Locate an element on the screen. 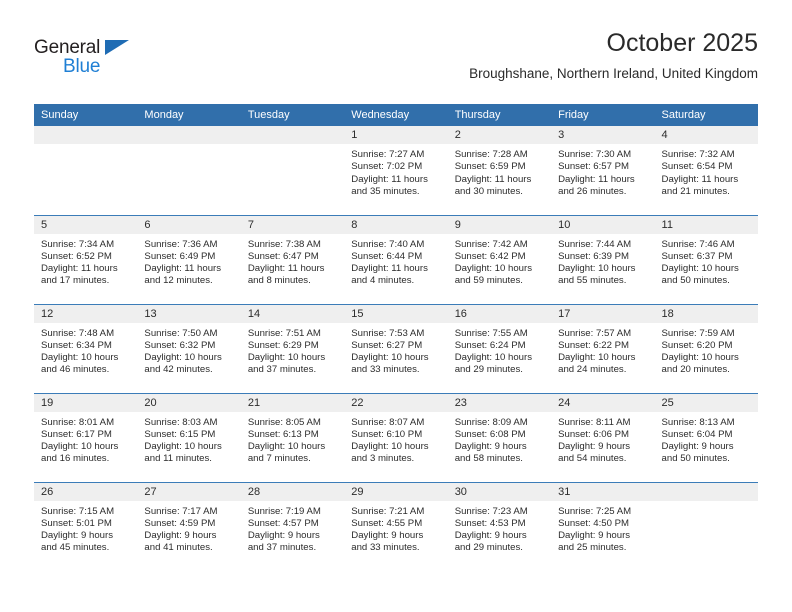 The height and width of the screenshot is (612, 792). sunset-text: Sunset: 6:42 PM is located at coordinates (490, 256).